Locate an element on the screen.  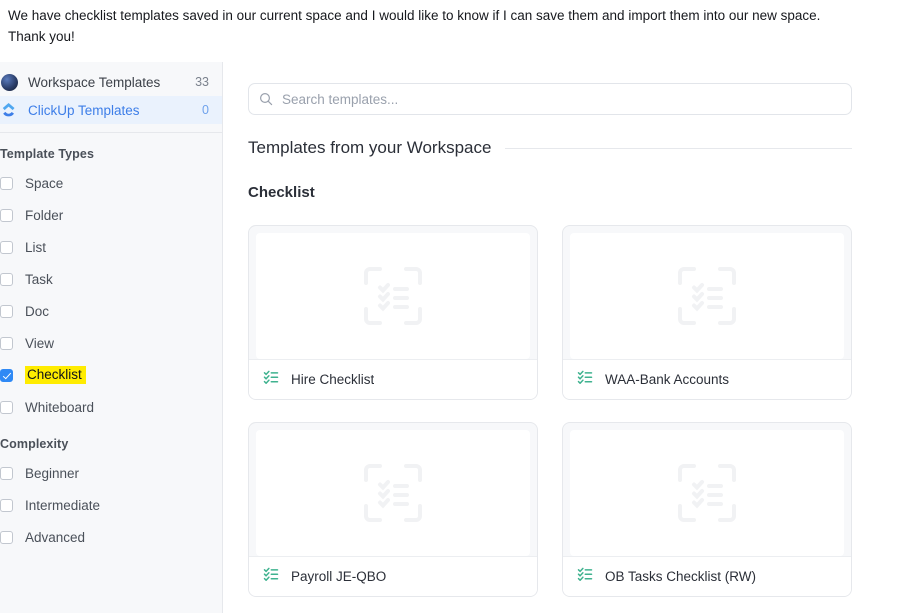
checkbox-list is located at coordinates (6, 247).